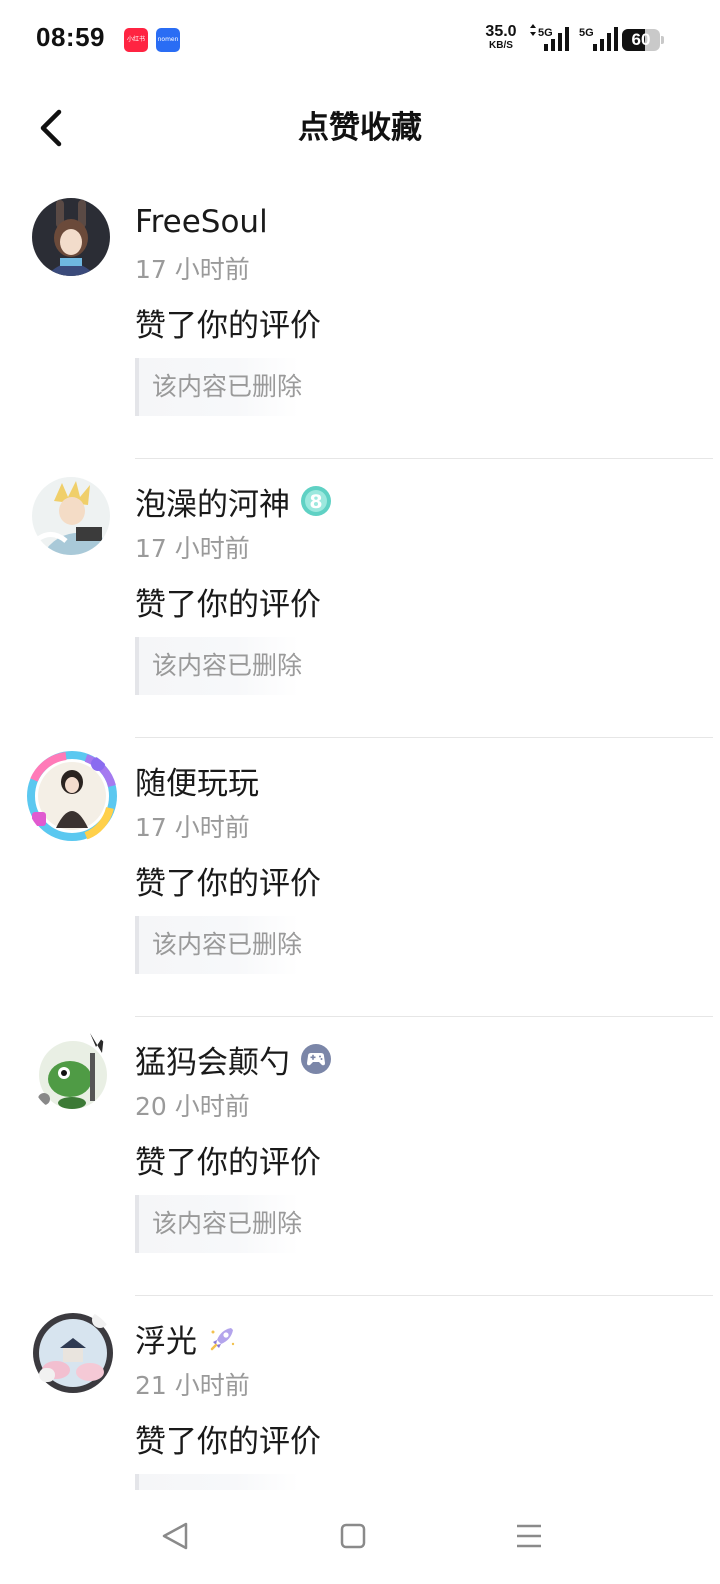 The width and height of the screenshot is (720, 1584). Describe the element at coordinates (192, 1106) in the screenshot. I see `timestamp: 20 小时前` at that location.